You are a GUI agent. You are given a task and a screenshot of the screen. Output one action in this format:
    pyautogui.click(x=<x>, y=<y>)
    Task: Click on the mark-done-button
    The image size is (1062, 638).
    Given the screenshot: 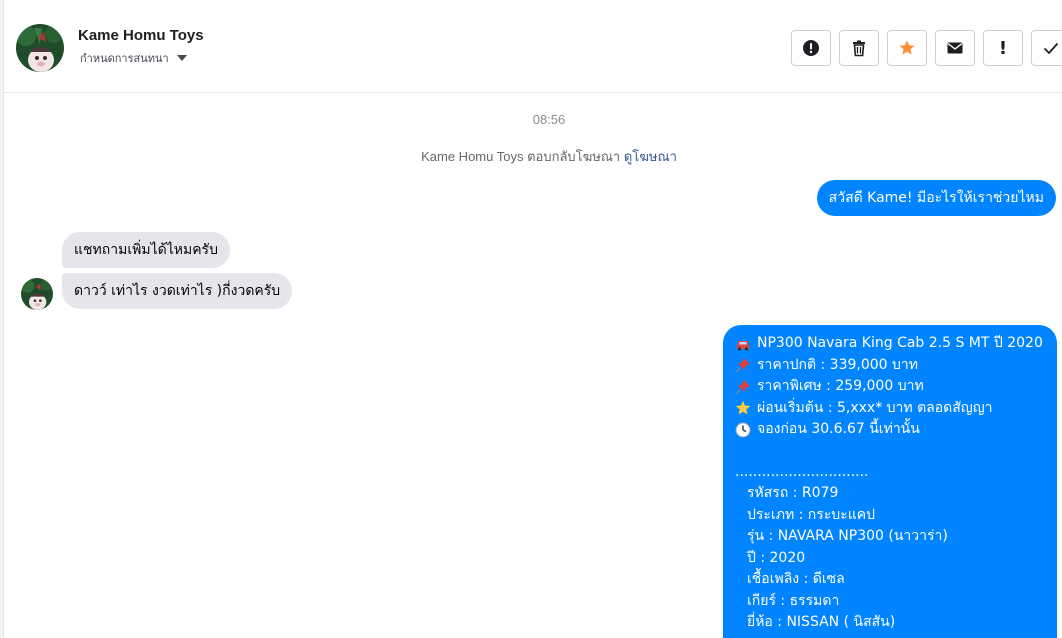 What is the action you would take?
    pyautogui.click(x=1046, y=48)
    